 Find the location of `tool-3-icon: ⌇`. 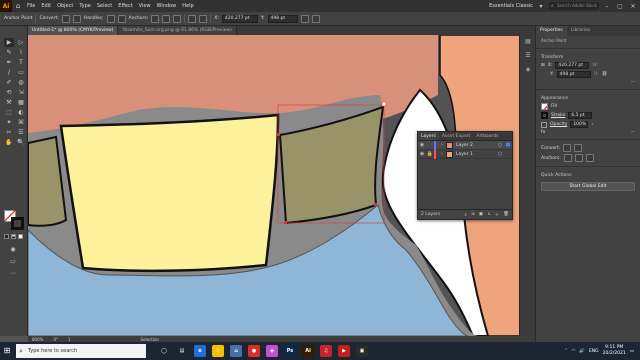

tool-3-icon: ⌇ is located at coordinates (21, 52).